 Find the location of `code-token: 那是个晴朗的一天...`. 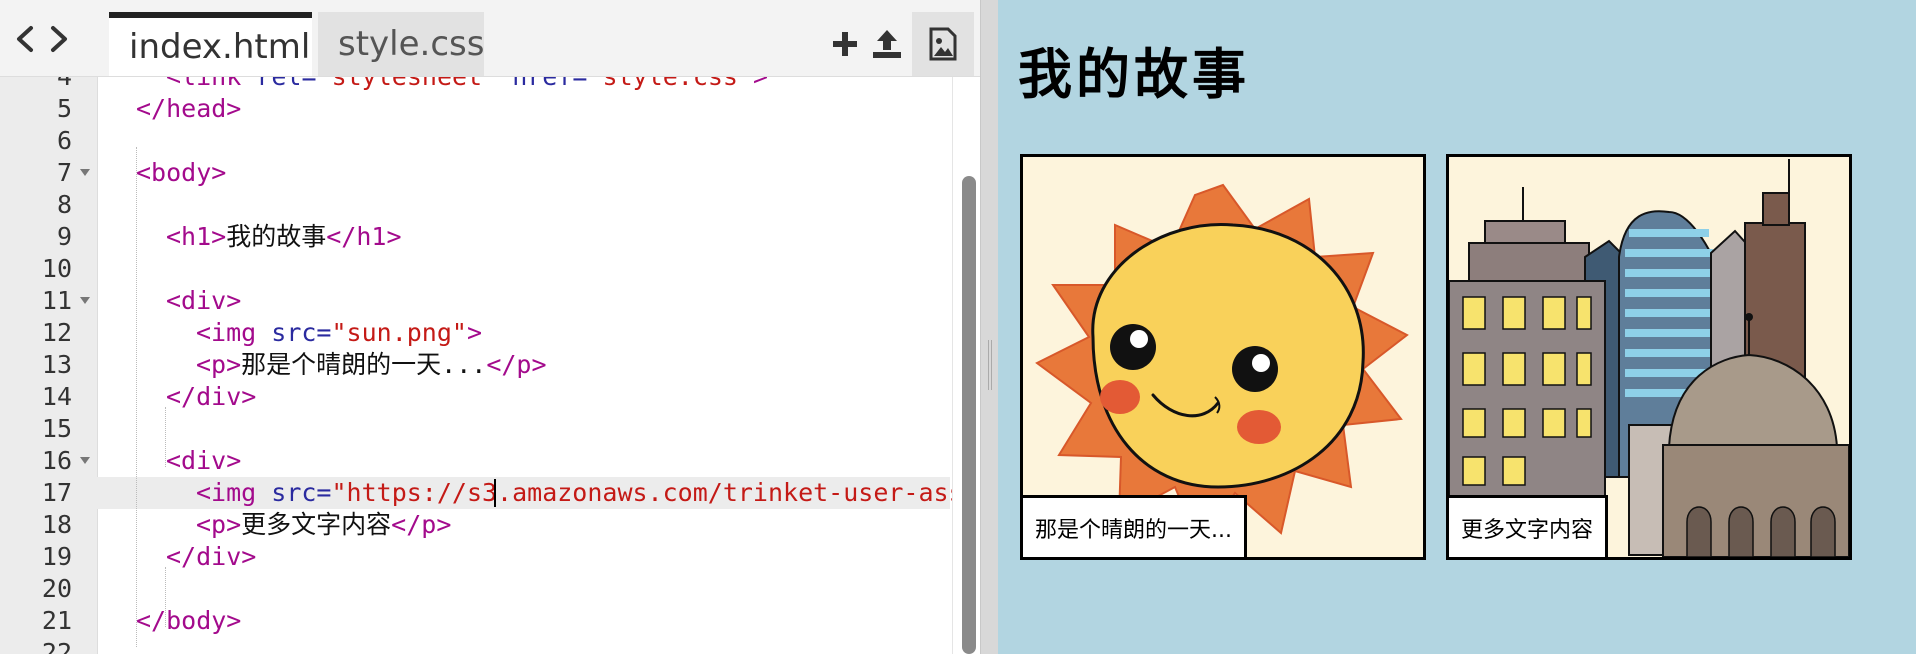

code-token: 那是个晴朗的一天... is located at coordinates (364, 364).